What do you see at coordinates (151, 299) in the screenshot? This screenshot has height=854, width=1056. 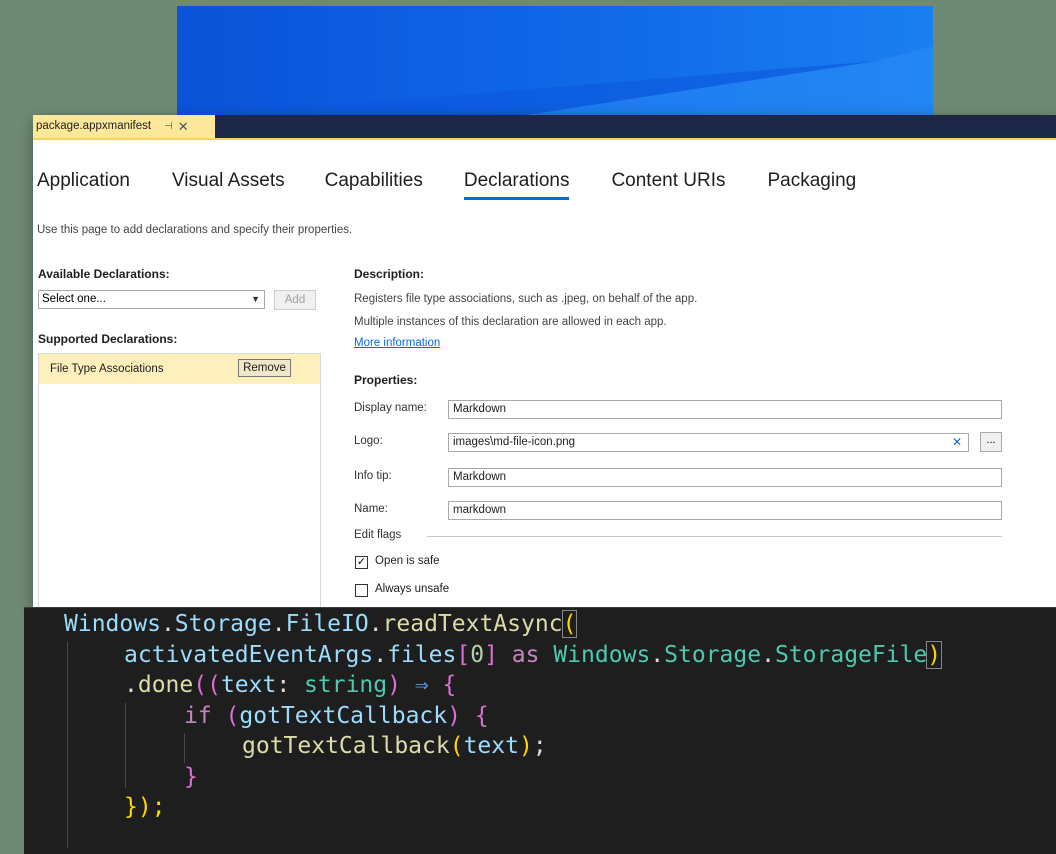 I see `declaration-select: Select one... ▼` at bounding box center [151, 299].